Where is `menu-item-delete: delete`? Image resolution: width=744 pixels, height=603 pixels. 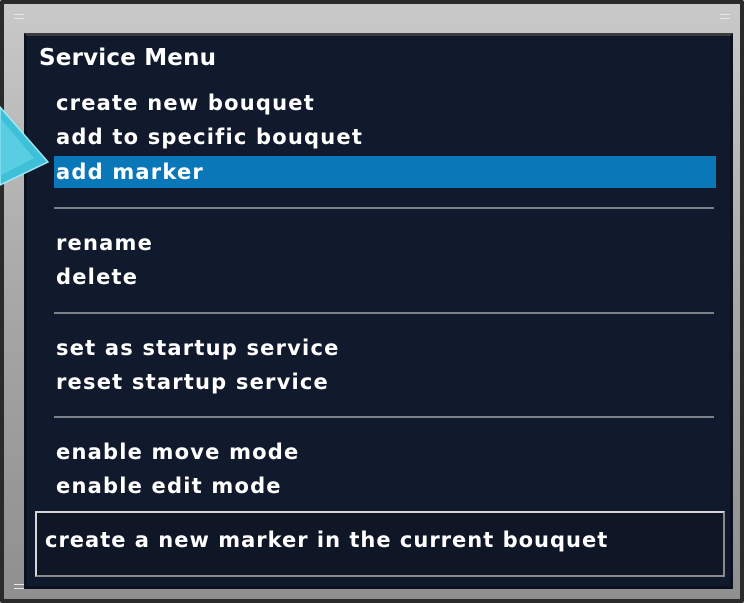
menu-item-delete: delete is located at coordinates (97, 277).